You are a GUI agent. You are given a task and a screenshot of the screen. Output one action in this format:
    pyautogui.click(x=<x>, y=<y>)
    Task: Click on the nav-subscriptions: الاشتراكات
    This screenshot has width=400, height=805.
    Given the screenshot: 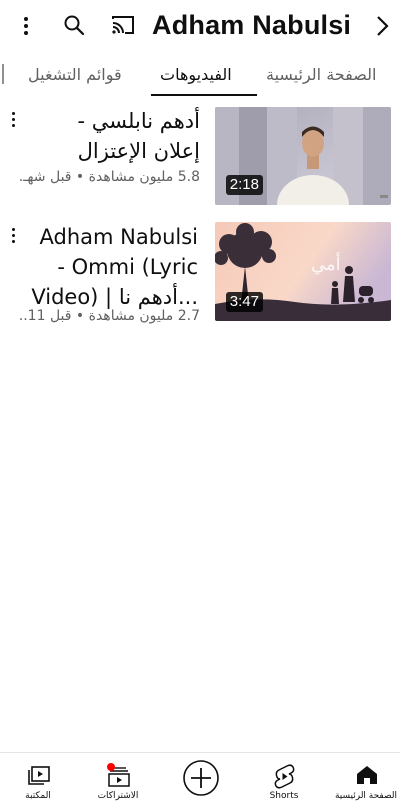 What is the action you would take?
    pyautogui.click(x=118, y=779)
    